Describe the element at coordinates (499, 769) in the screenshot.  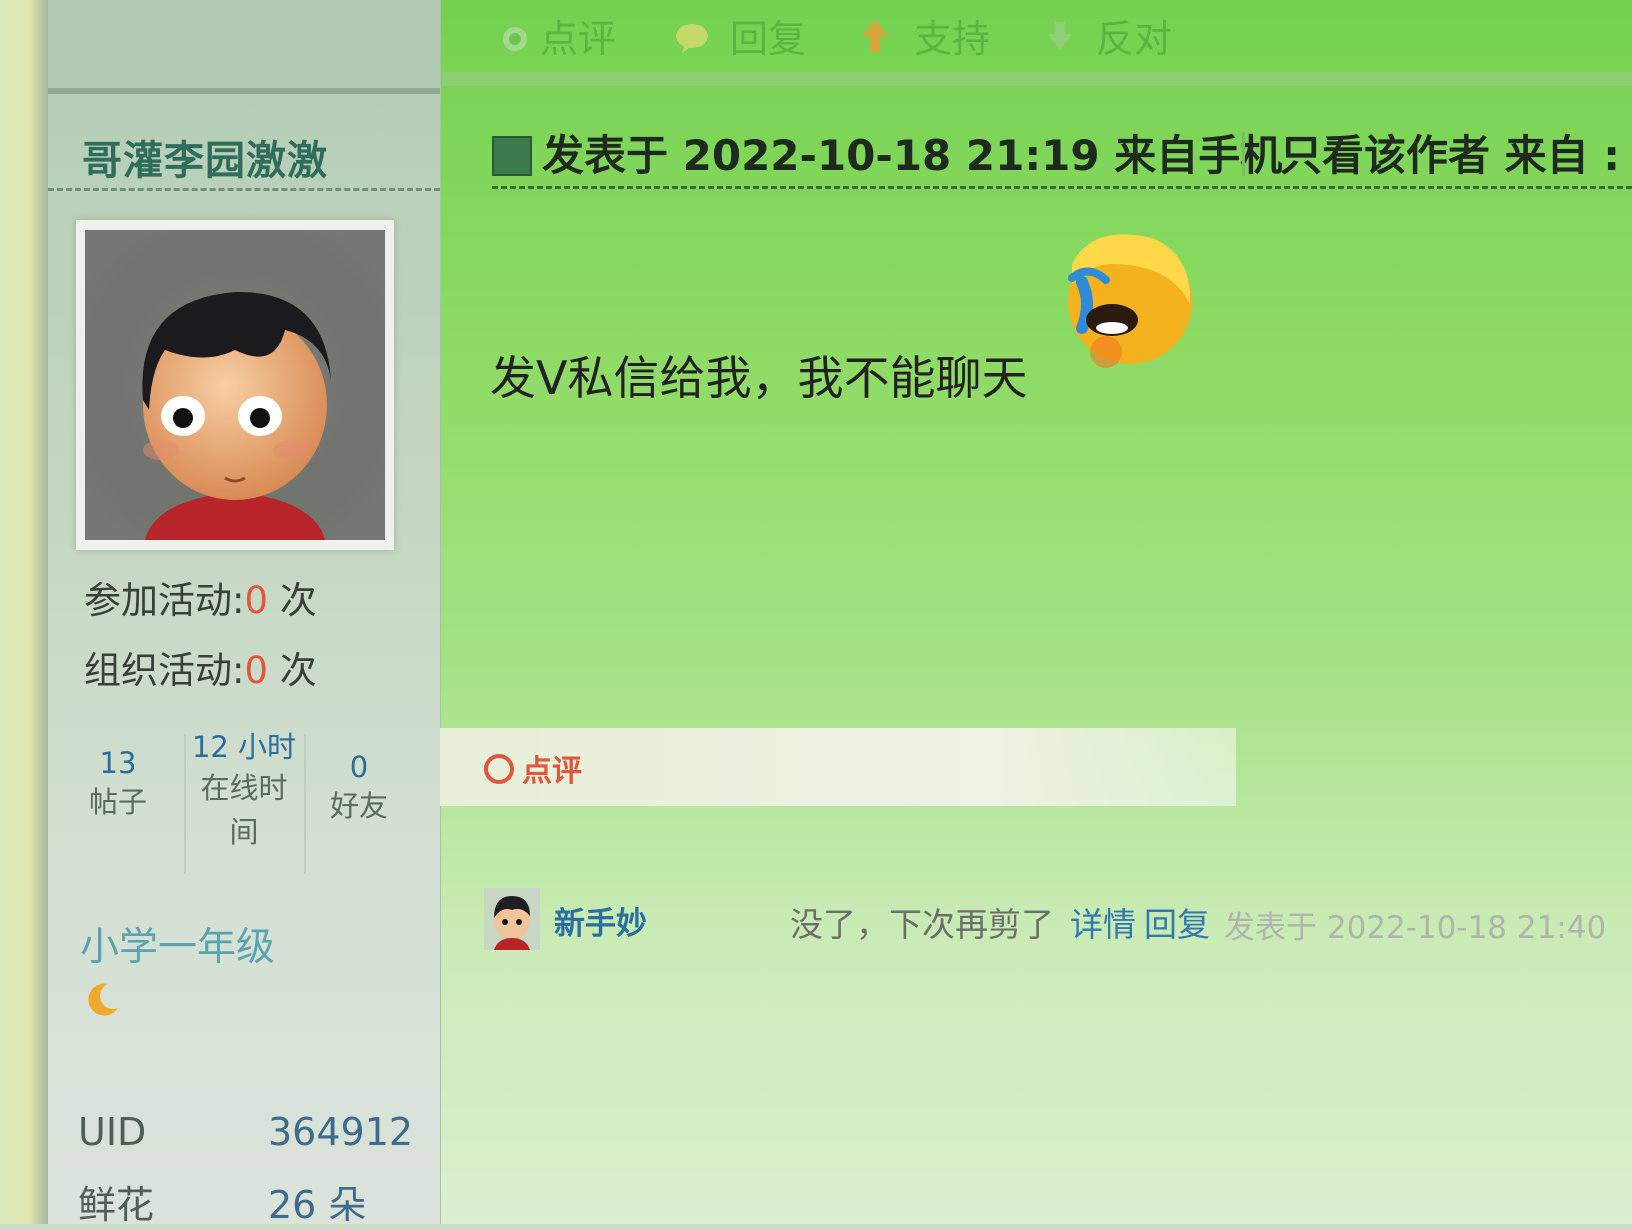
I see `comment-ring-icon` at that location.